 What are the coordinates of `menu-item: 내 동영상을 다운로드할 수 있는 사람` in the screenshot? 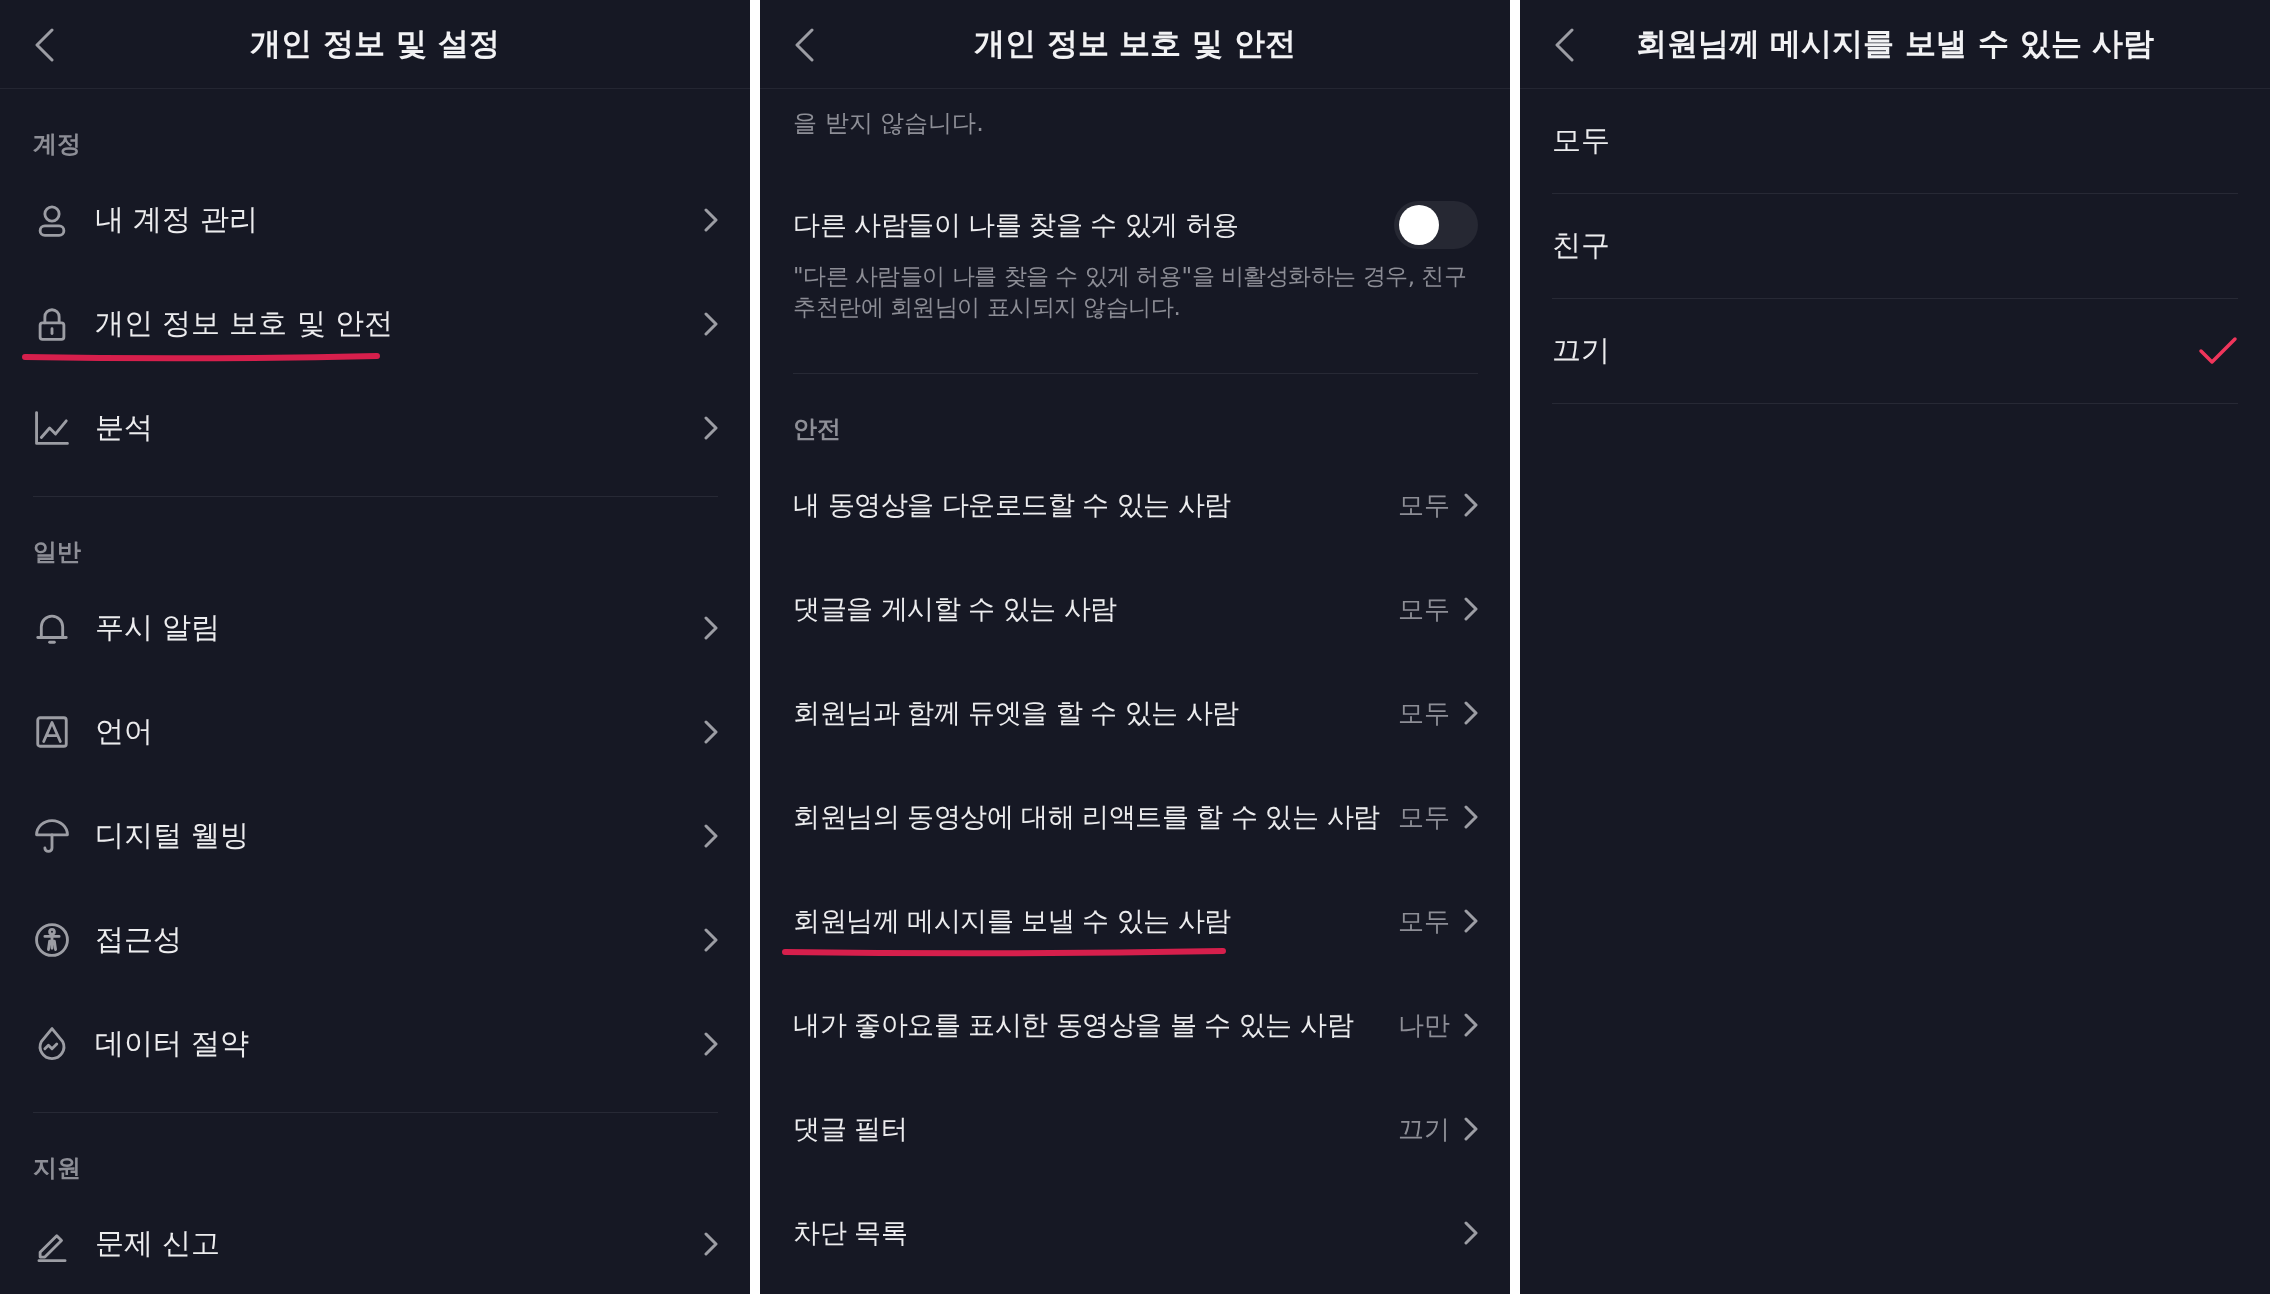 It's located at (1012, 505).